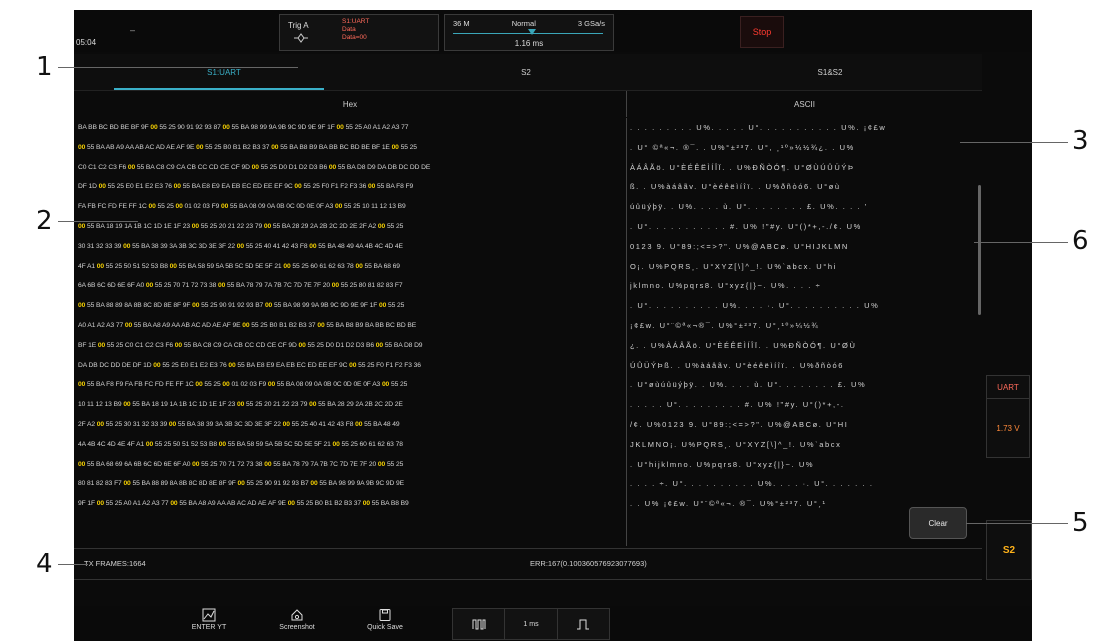 This screenshot has width=1104, height=641. I want to click on pulse-train-icon, so click(479, 624).